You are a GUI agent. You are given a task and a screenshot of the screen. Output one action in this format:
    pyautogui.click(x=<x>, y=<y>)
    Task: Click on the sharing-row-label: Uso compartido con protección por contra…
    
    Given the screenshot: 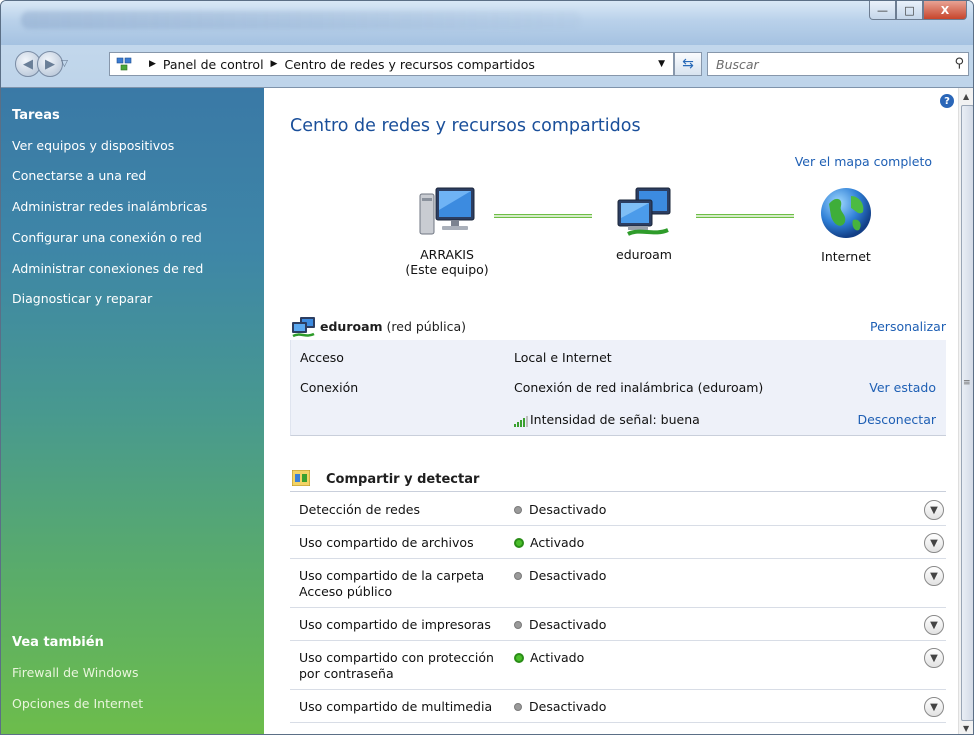 What is the action you would take?
    pyautogui.click(x=396, y=665)
    